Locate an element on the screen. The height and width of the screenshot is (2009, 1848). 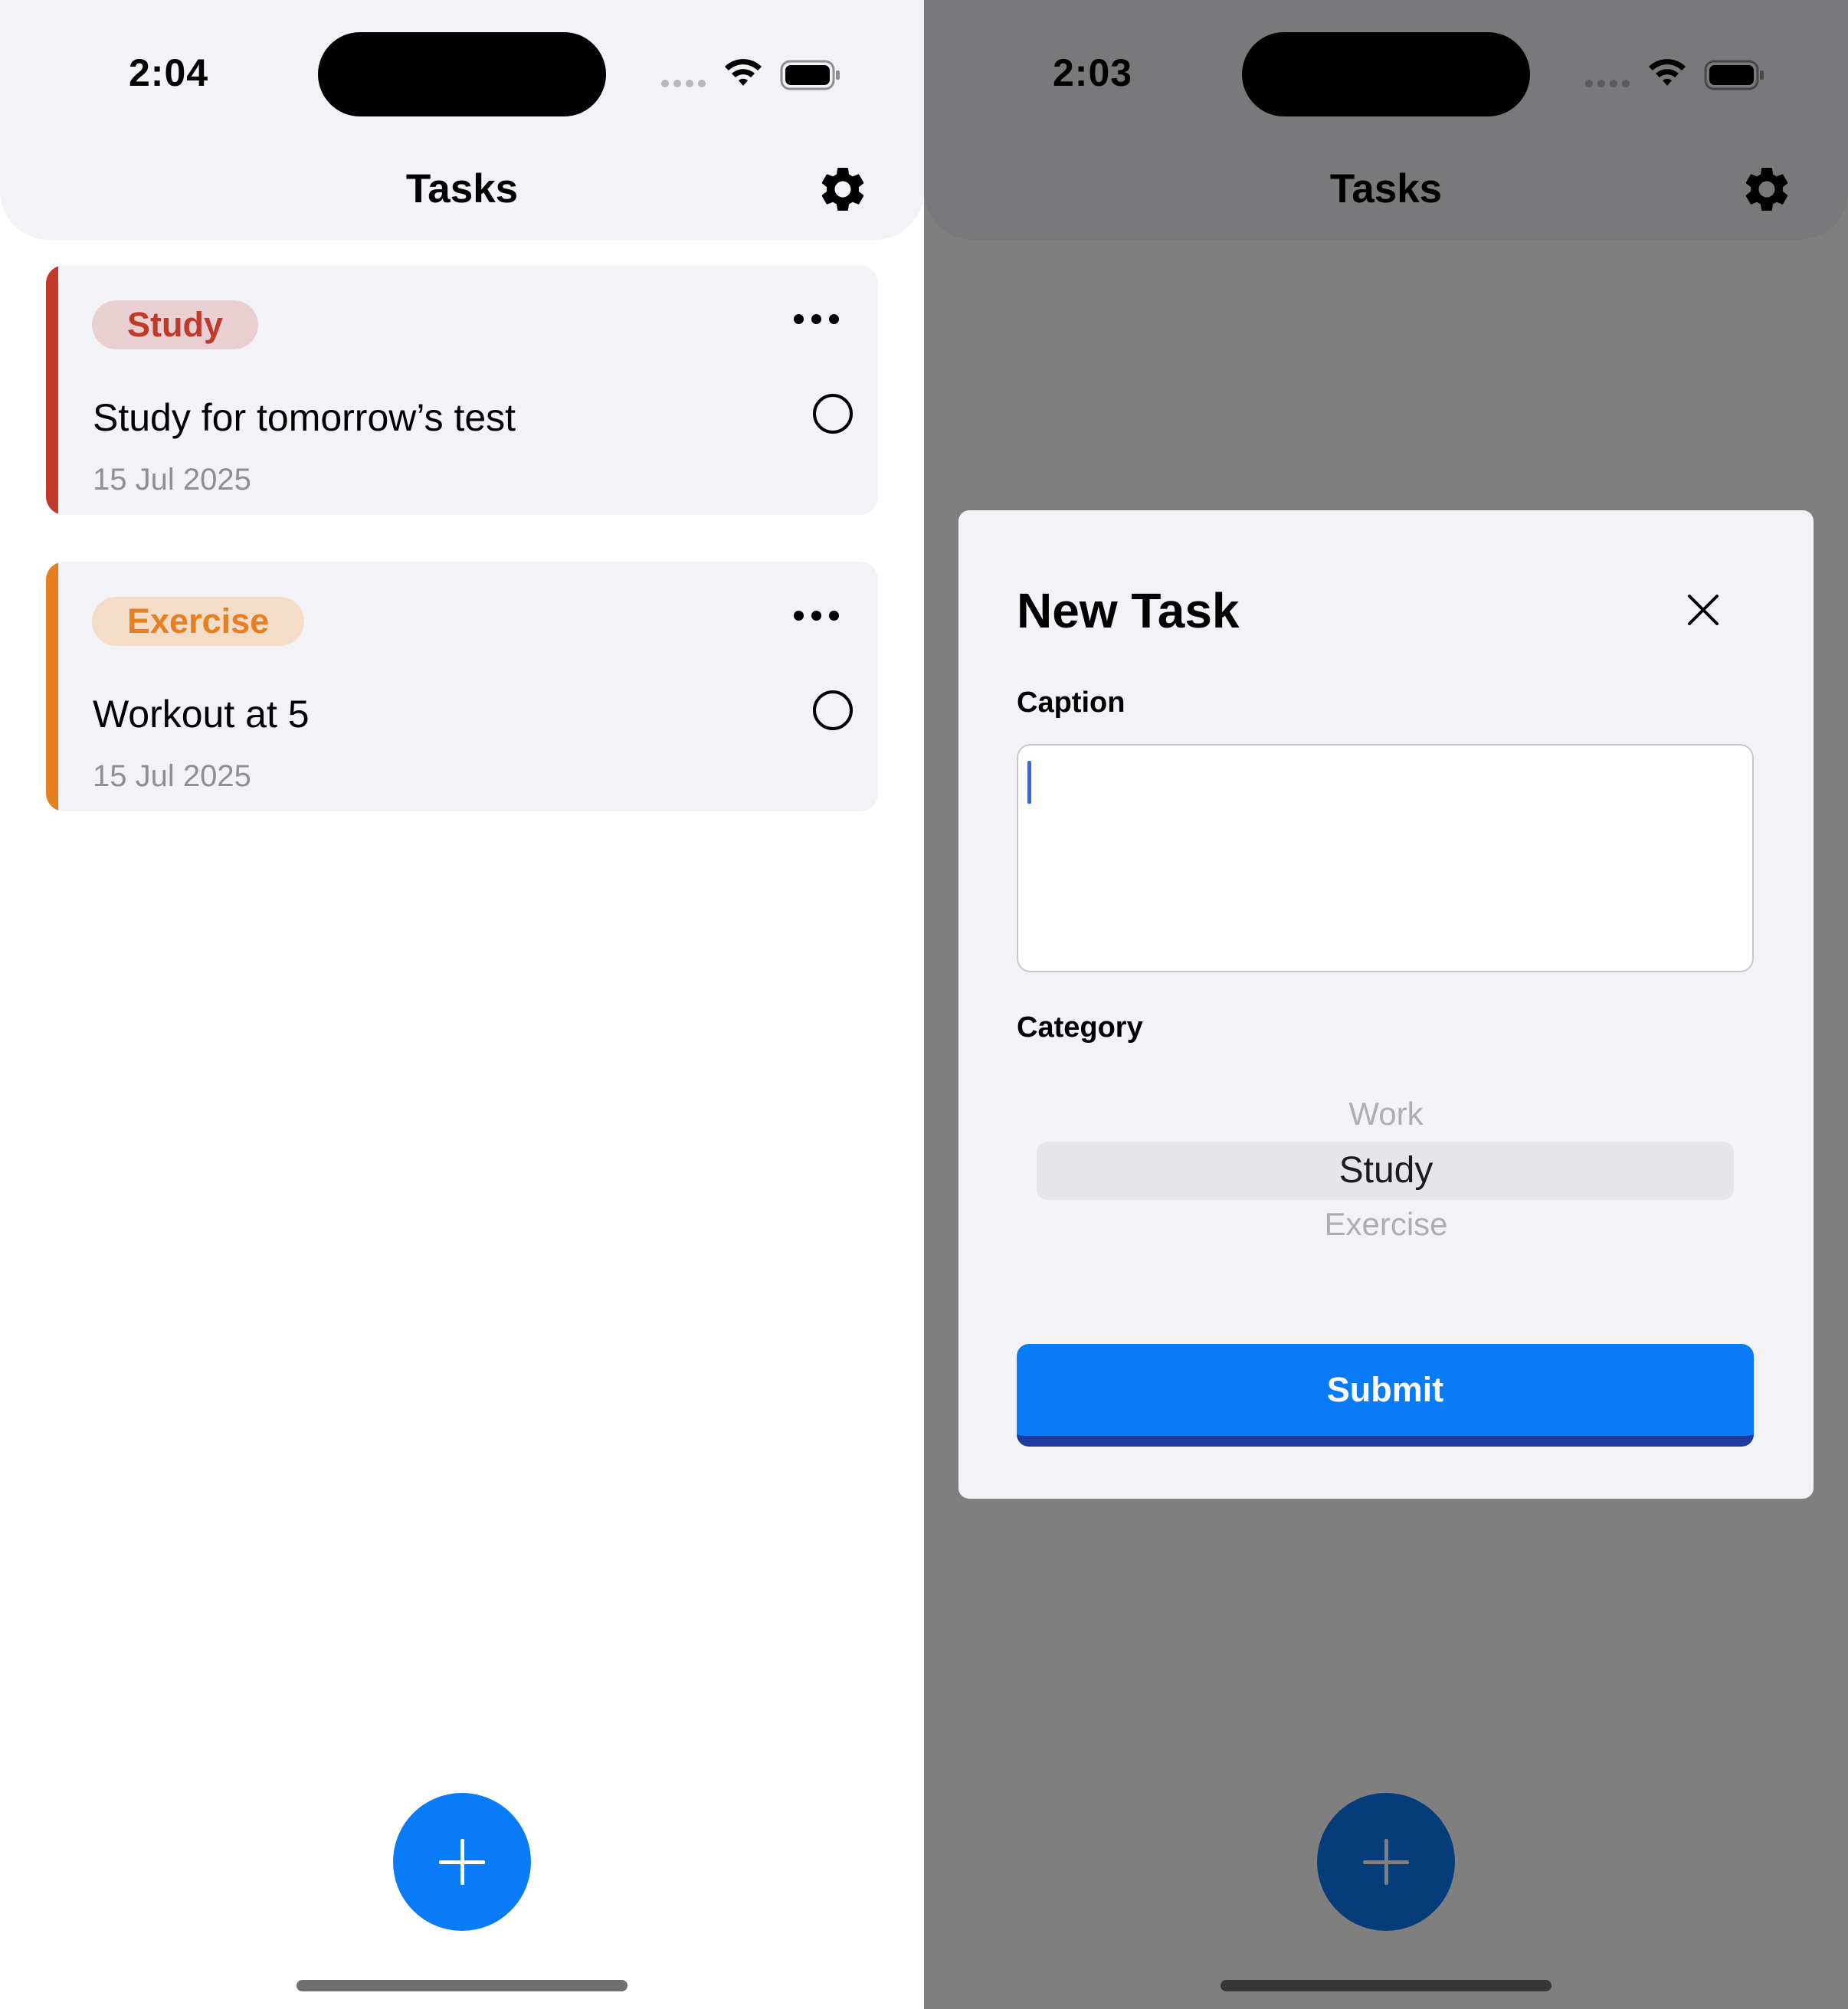
nav-header: 2:04 Tasks is located at coordinates (462, 120).